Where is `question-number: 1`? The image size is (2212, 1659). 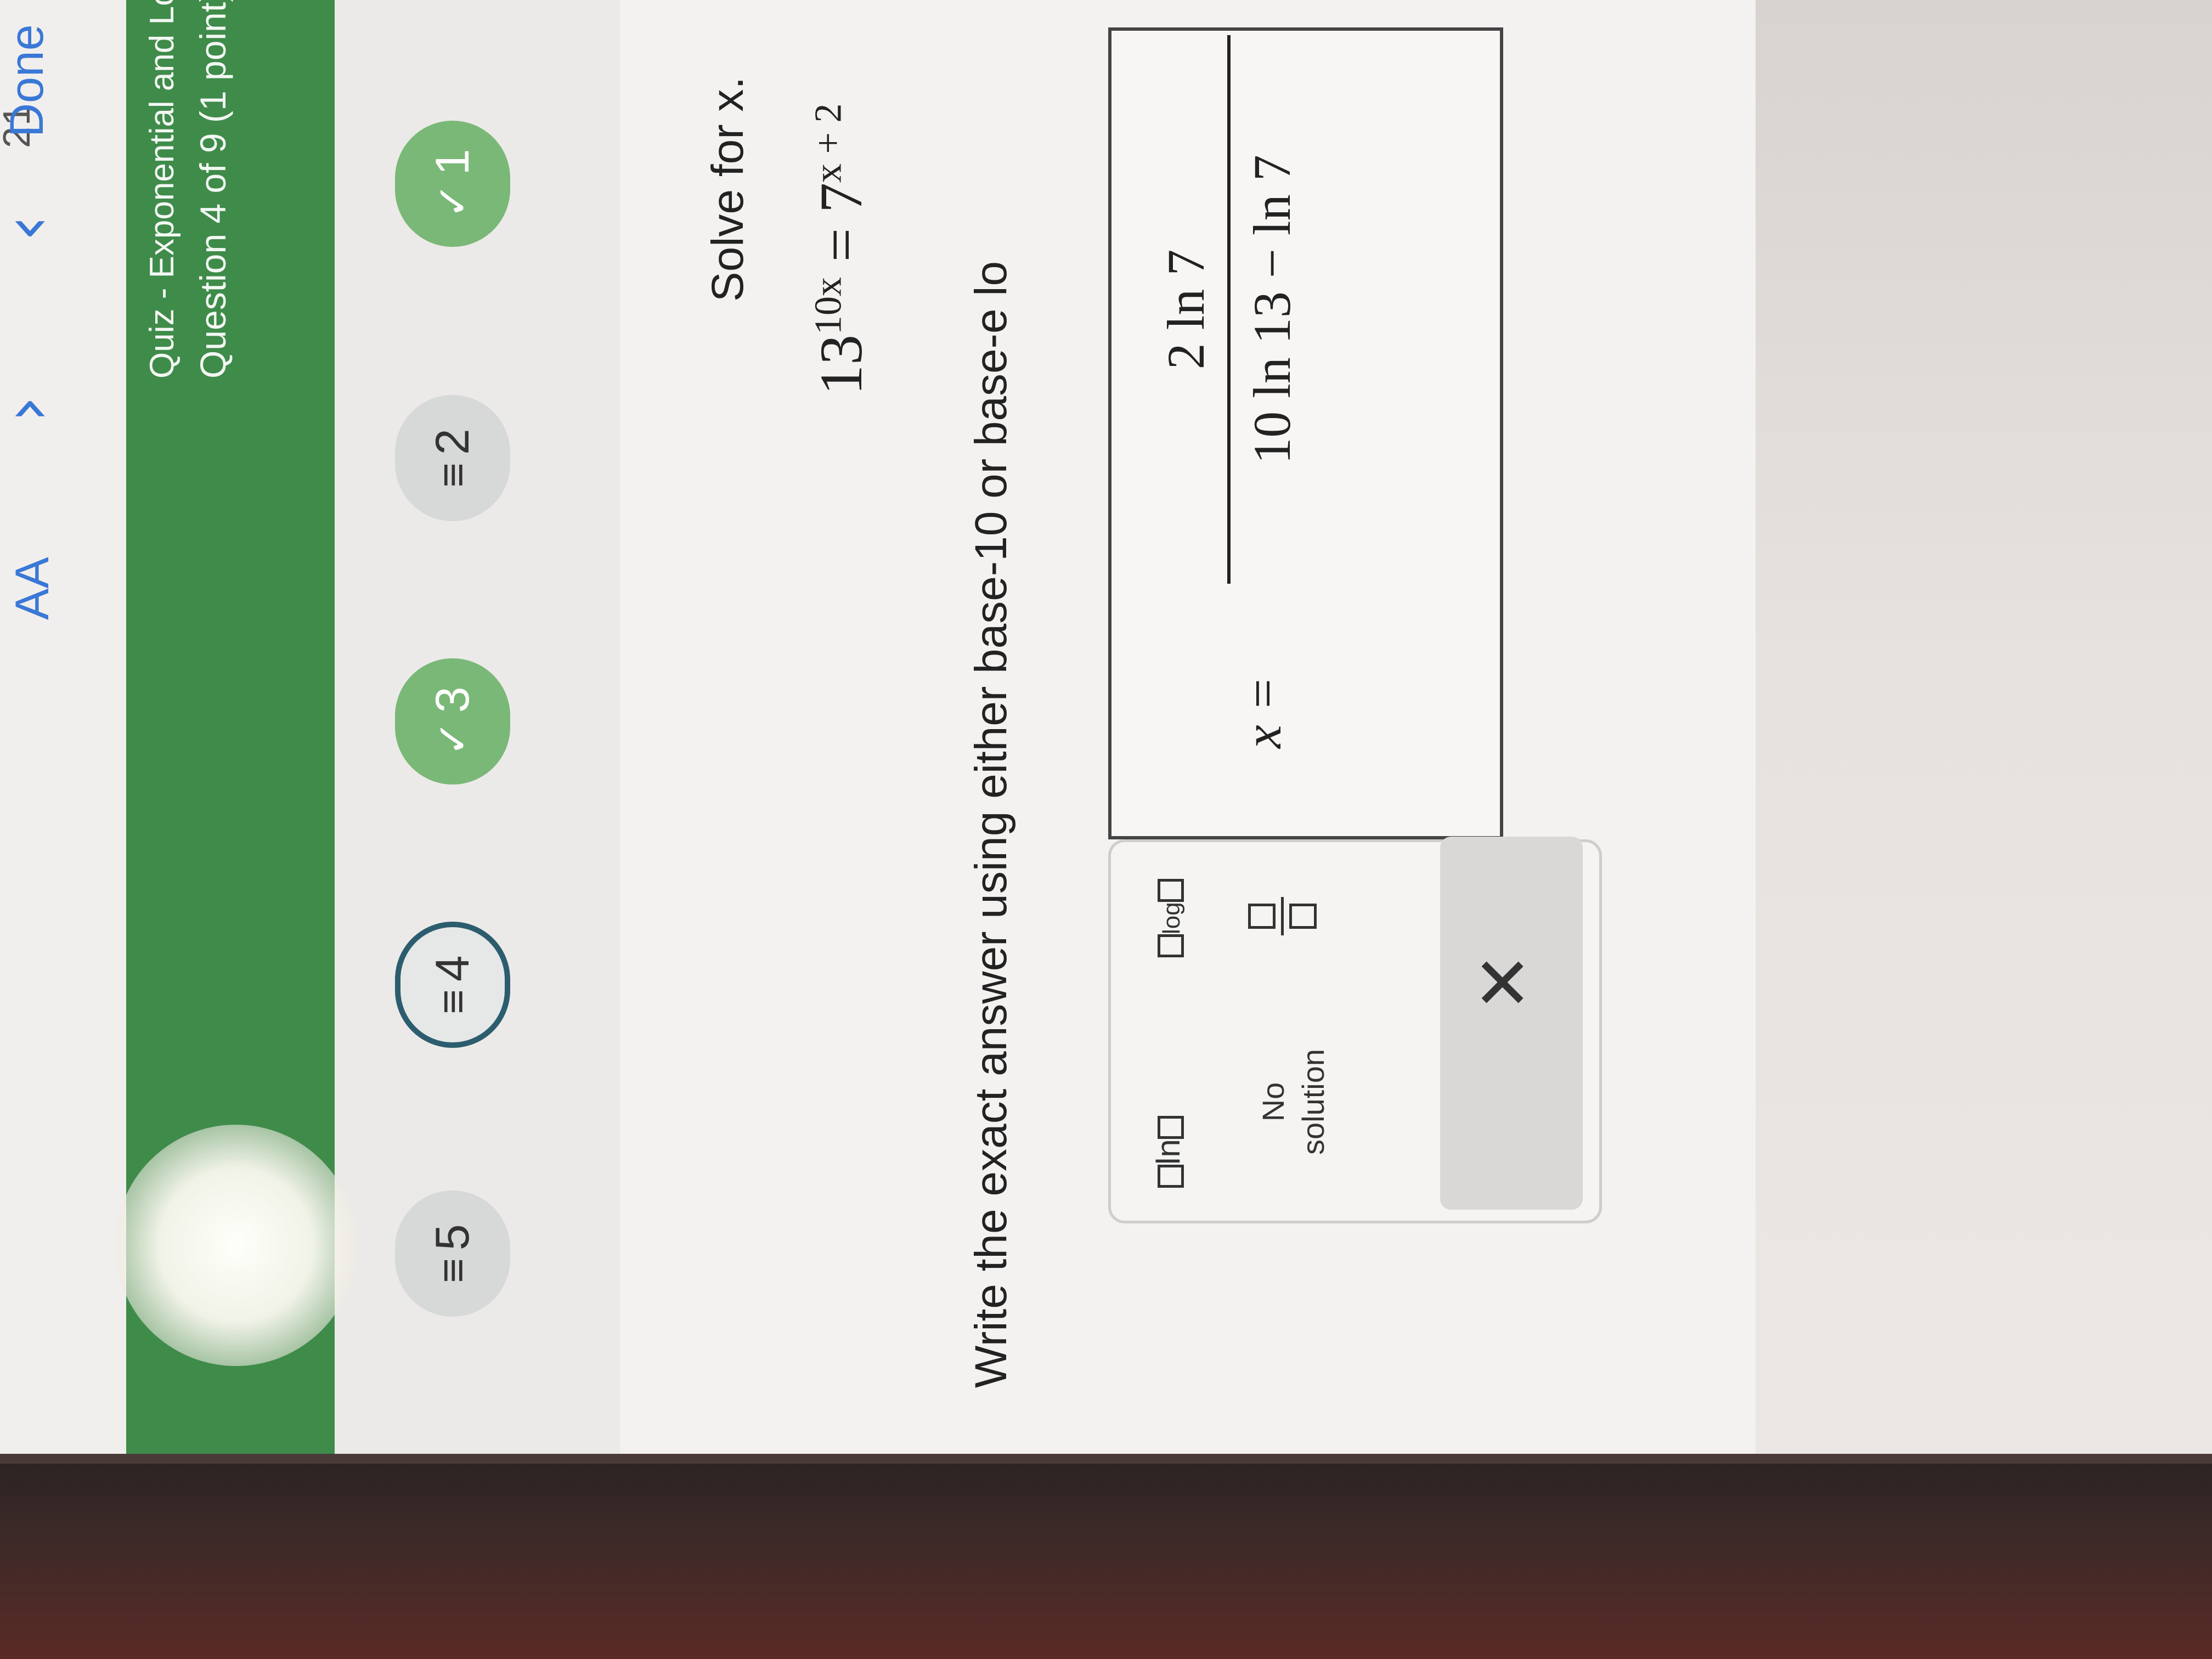
question-number: 1 is located at coordinates (453, 162).